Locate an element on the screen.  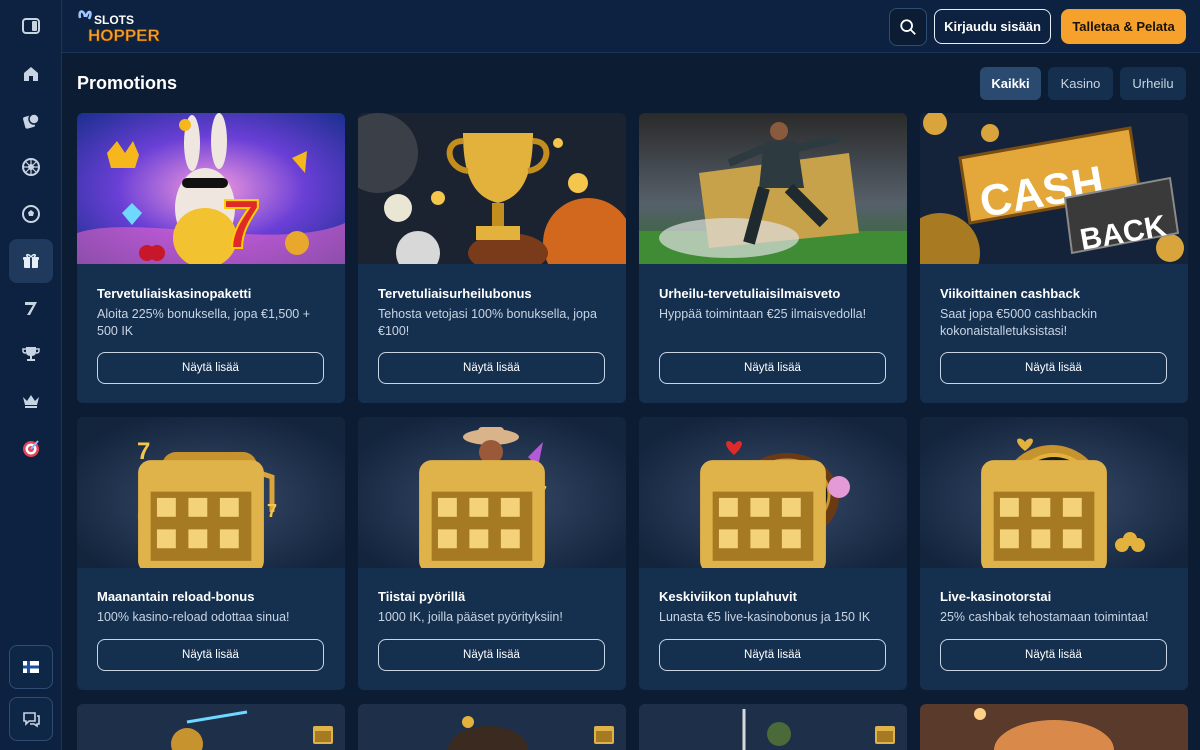
cashback-sign-image: CASH BACK is located at coordinates (1054, 188).